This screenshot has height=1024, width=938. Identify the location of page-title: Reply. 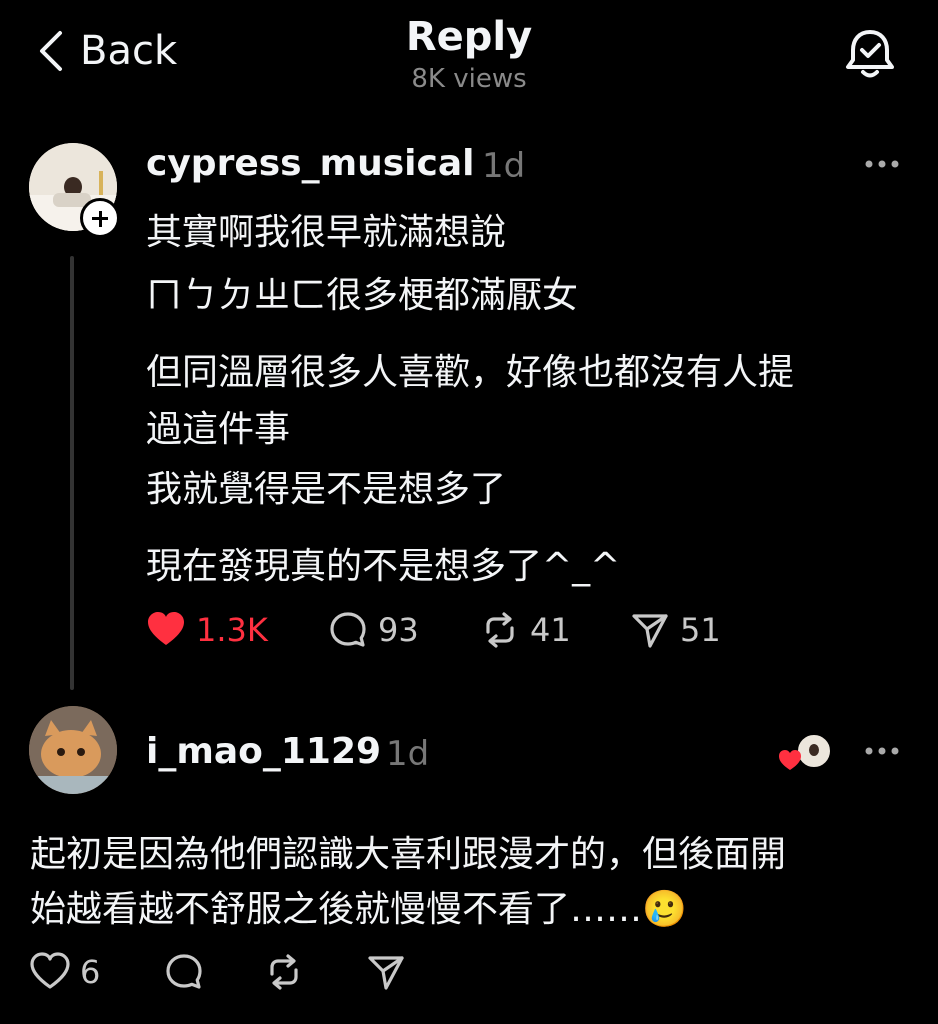
(469, 37).